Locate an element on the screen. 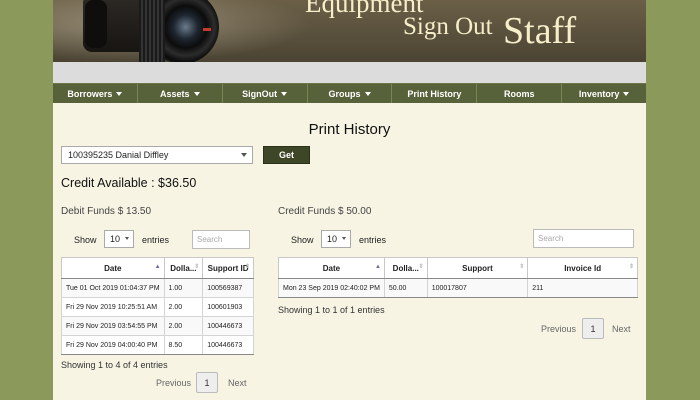  nav-groups: Groups is located at coordinates (350, 93).